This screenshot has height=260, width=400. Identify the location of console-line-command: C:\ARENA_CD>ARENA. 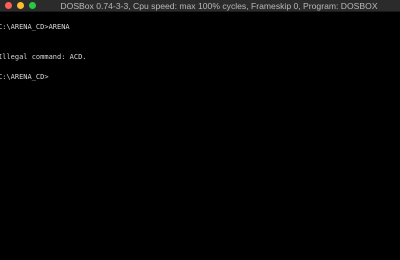
(35, 27).